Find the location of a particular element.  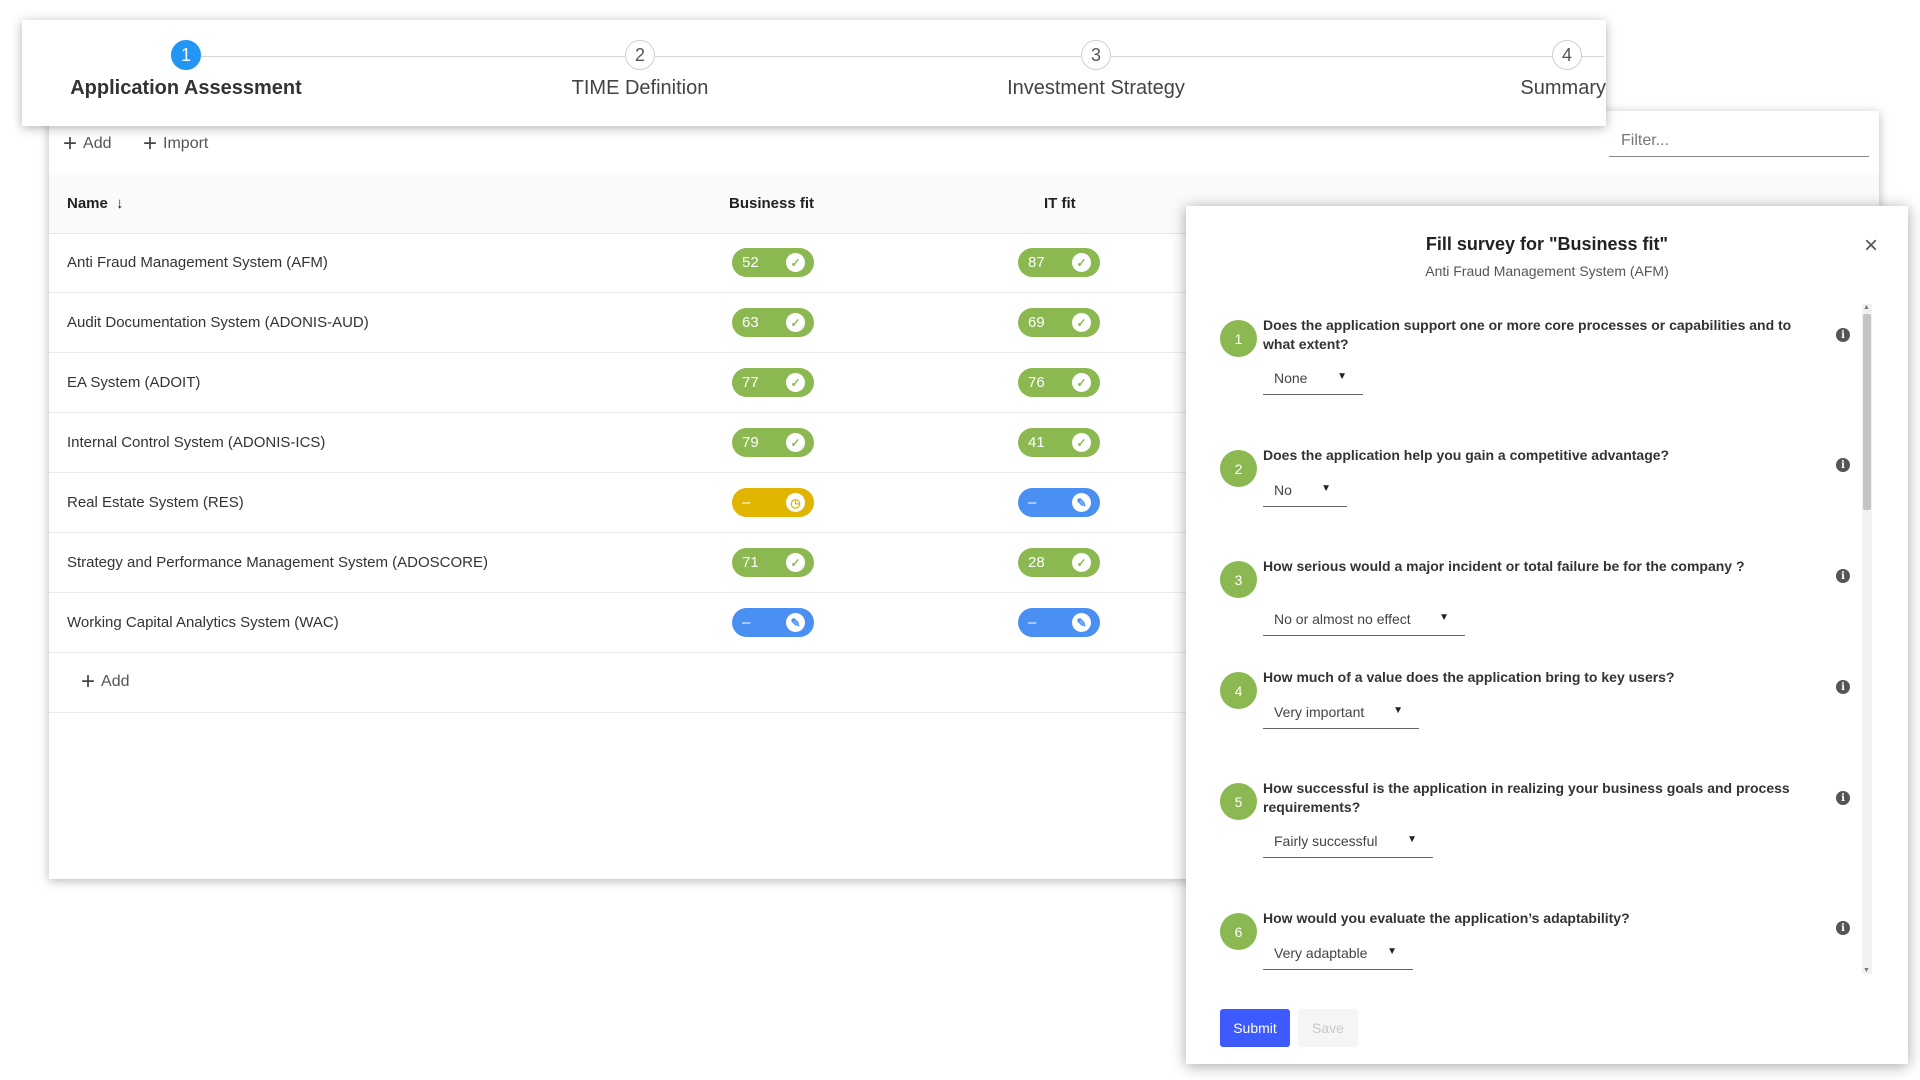

sort-arrow-icon: ↓ is located at coordinates (120, 203).